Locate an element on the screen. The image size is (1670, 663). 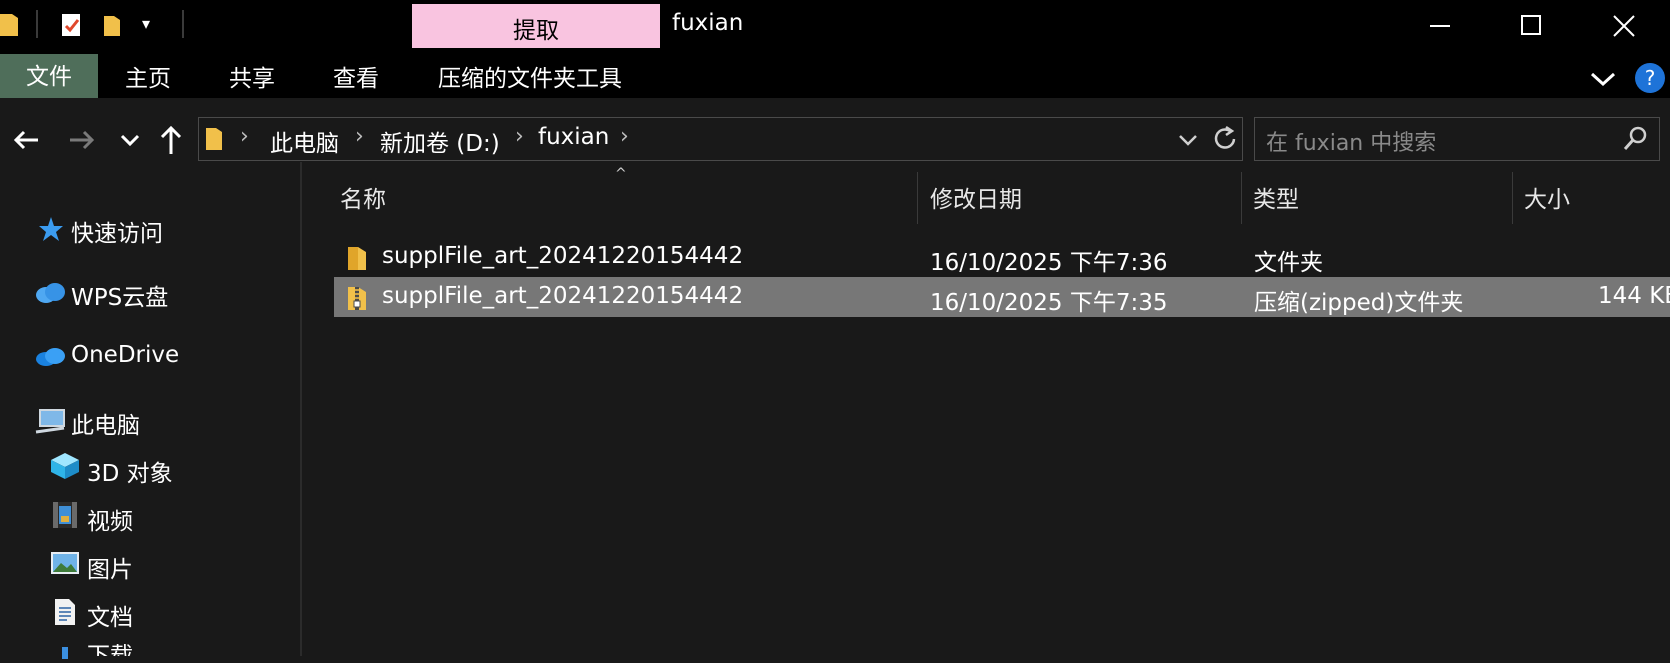
column-header-name: 名称 is located at coordinates (363, 197).